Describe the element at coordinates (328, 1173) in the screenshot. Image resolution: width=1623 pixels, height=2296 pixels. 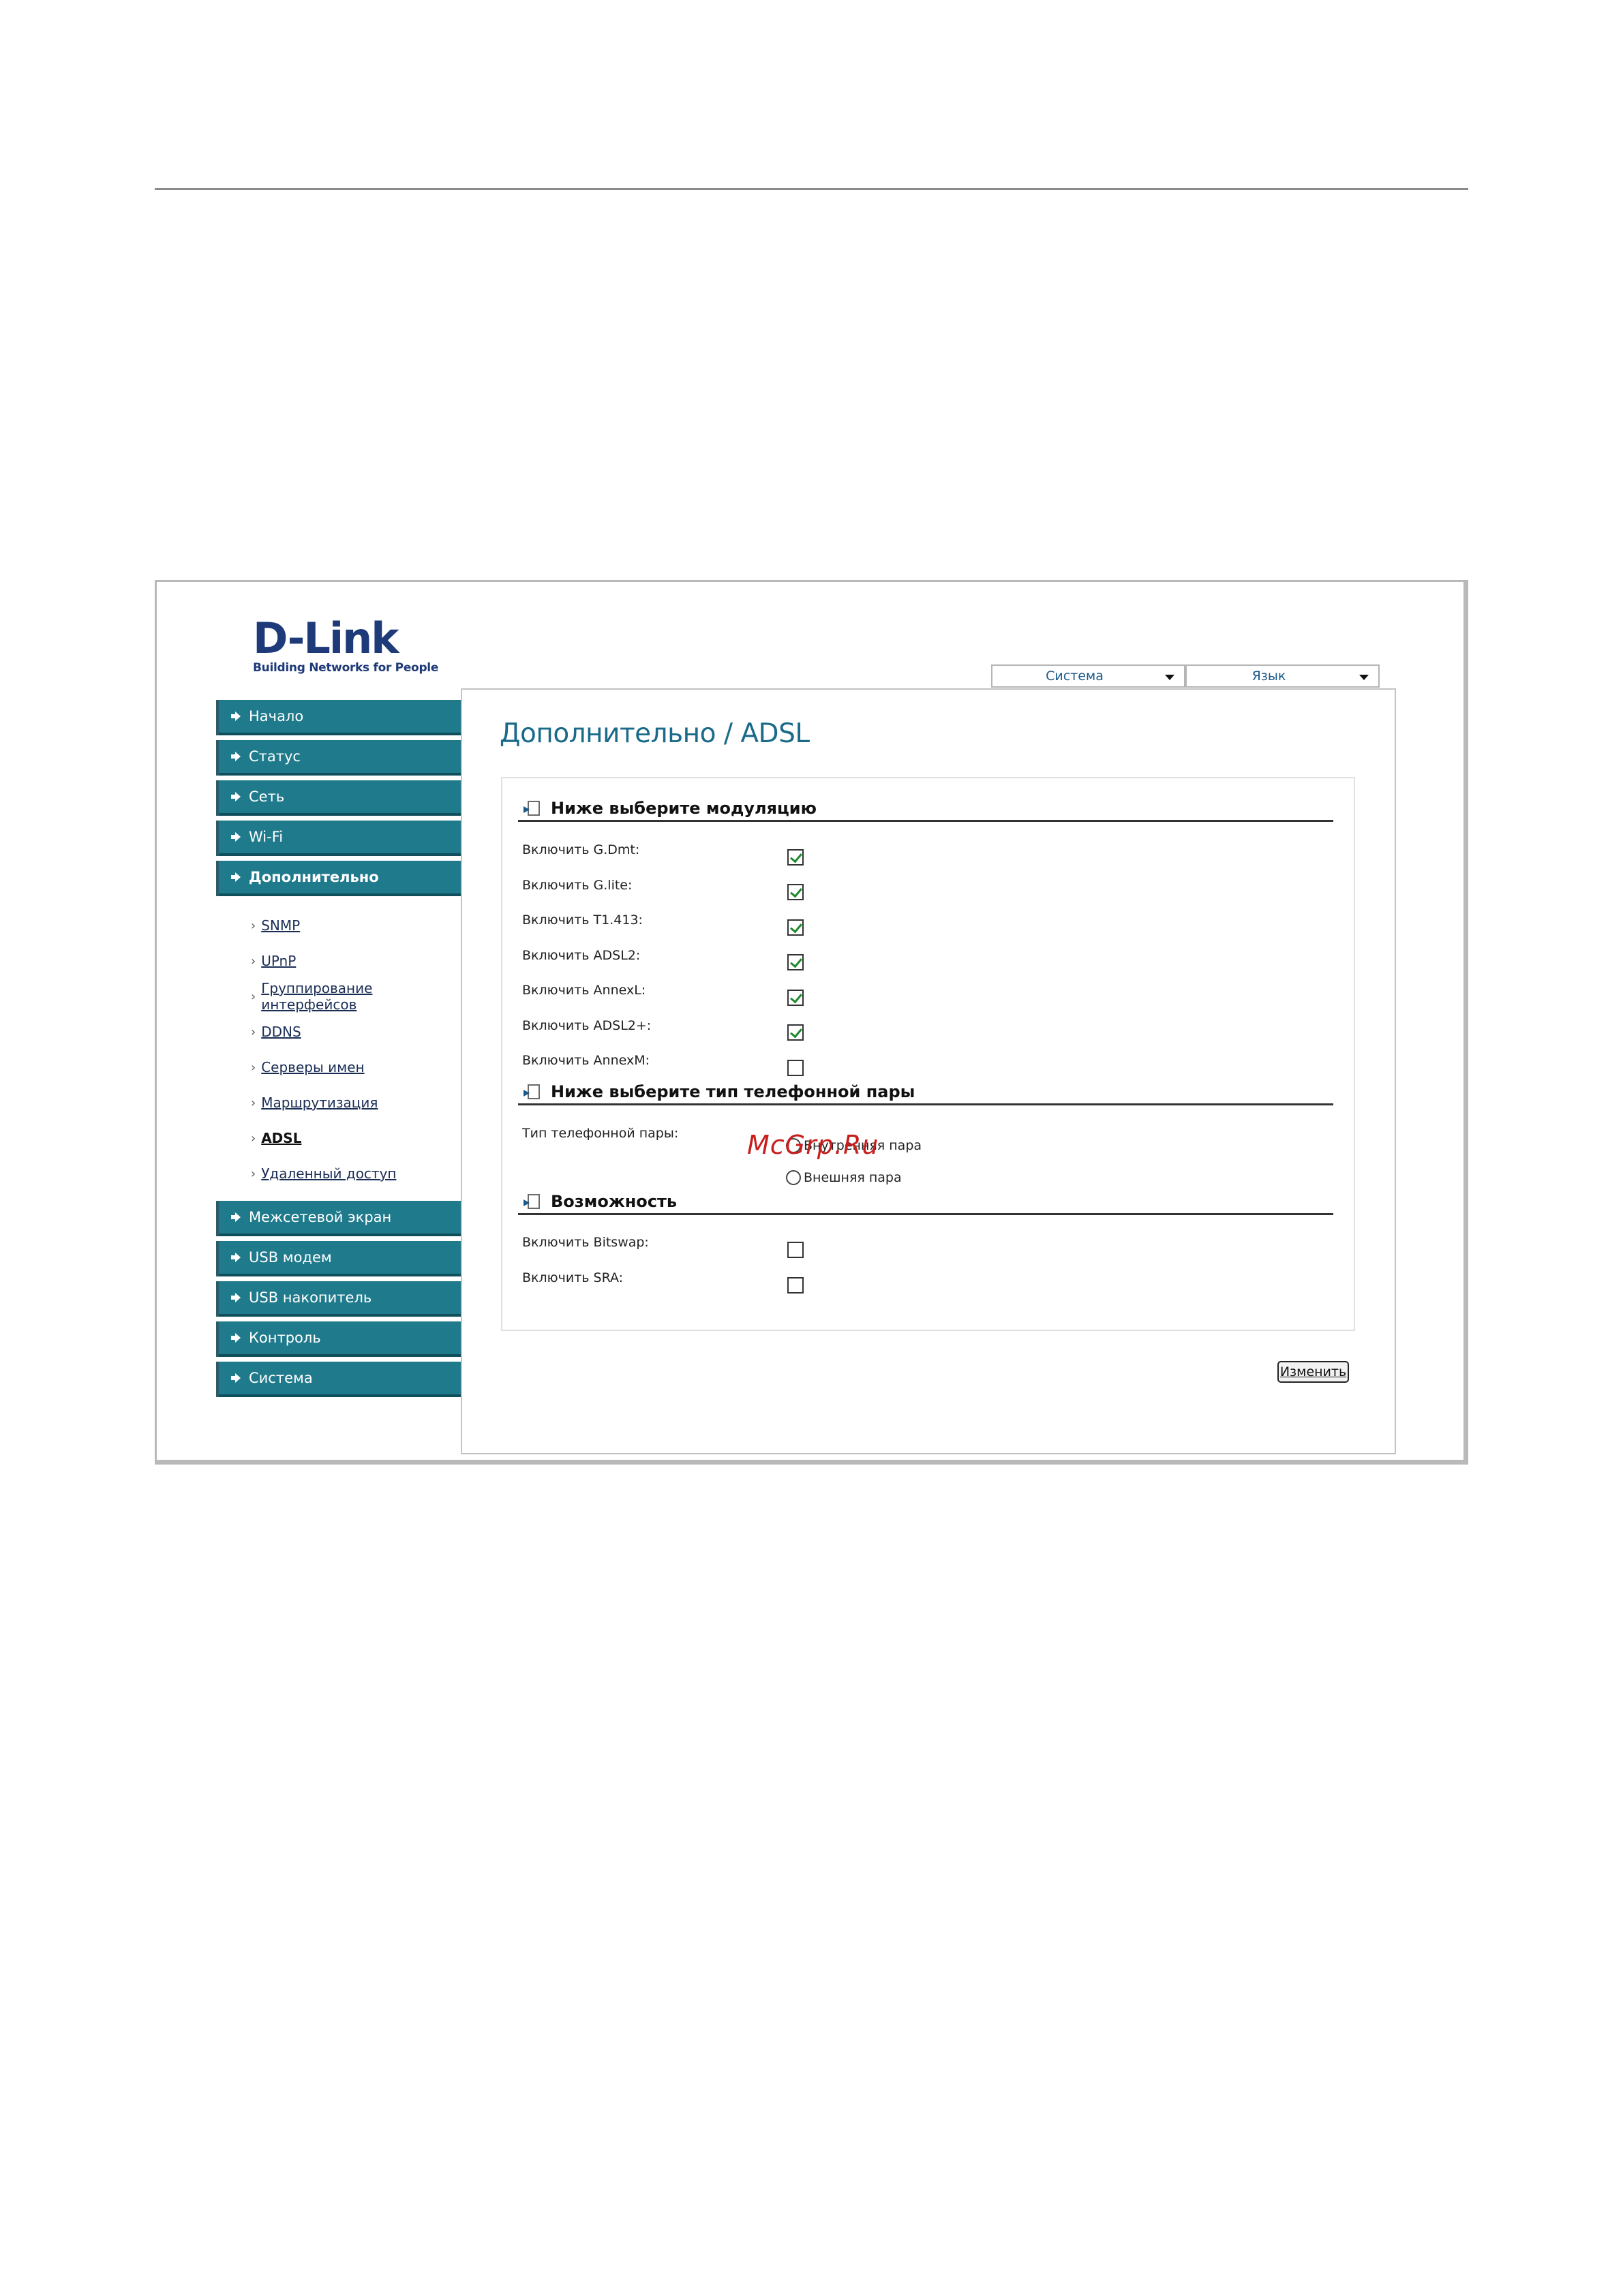
I see `subnav-link: Удаленный доступ` at that location.